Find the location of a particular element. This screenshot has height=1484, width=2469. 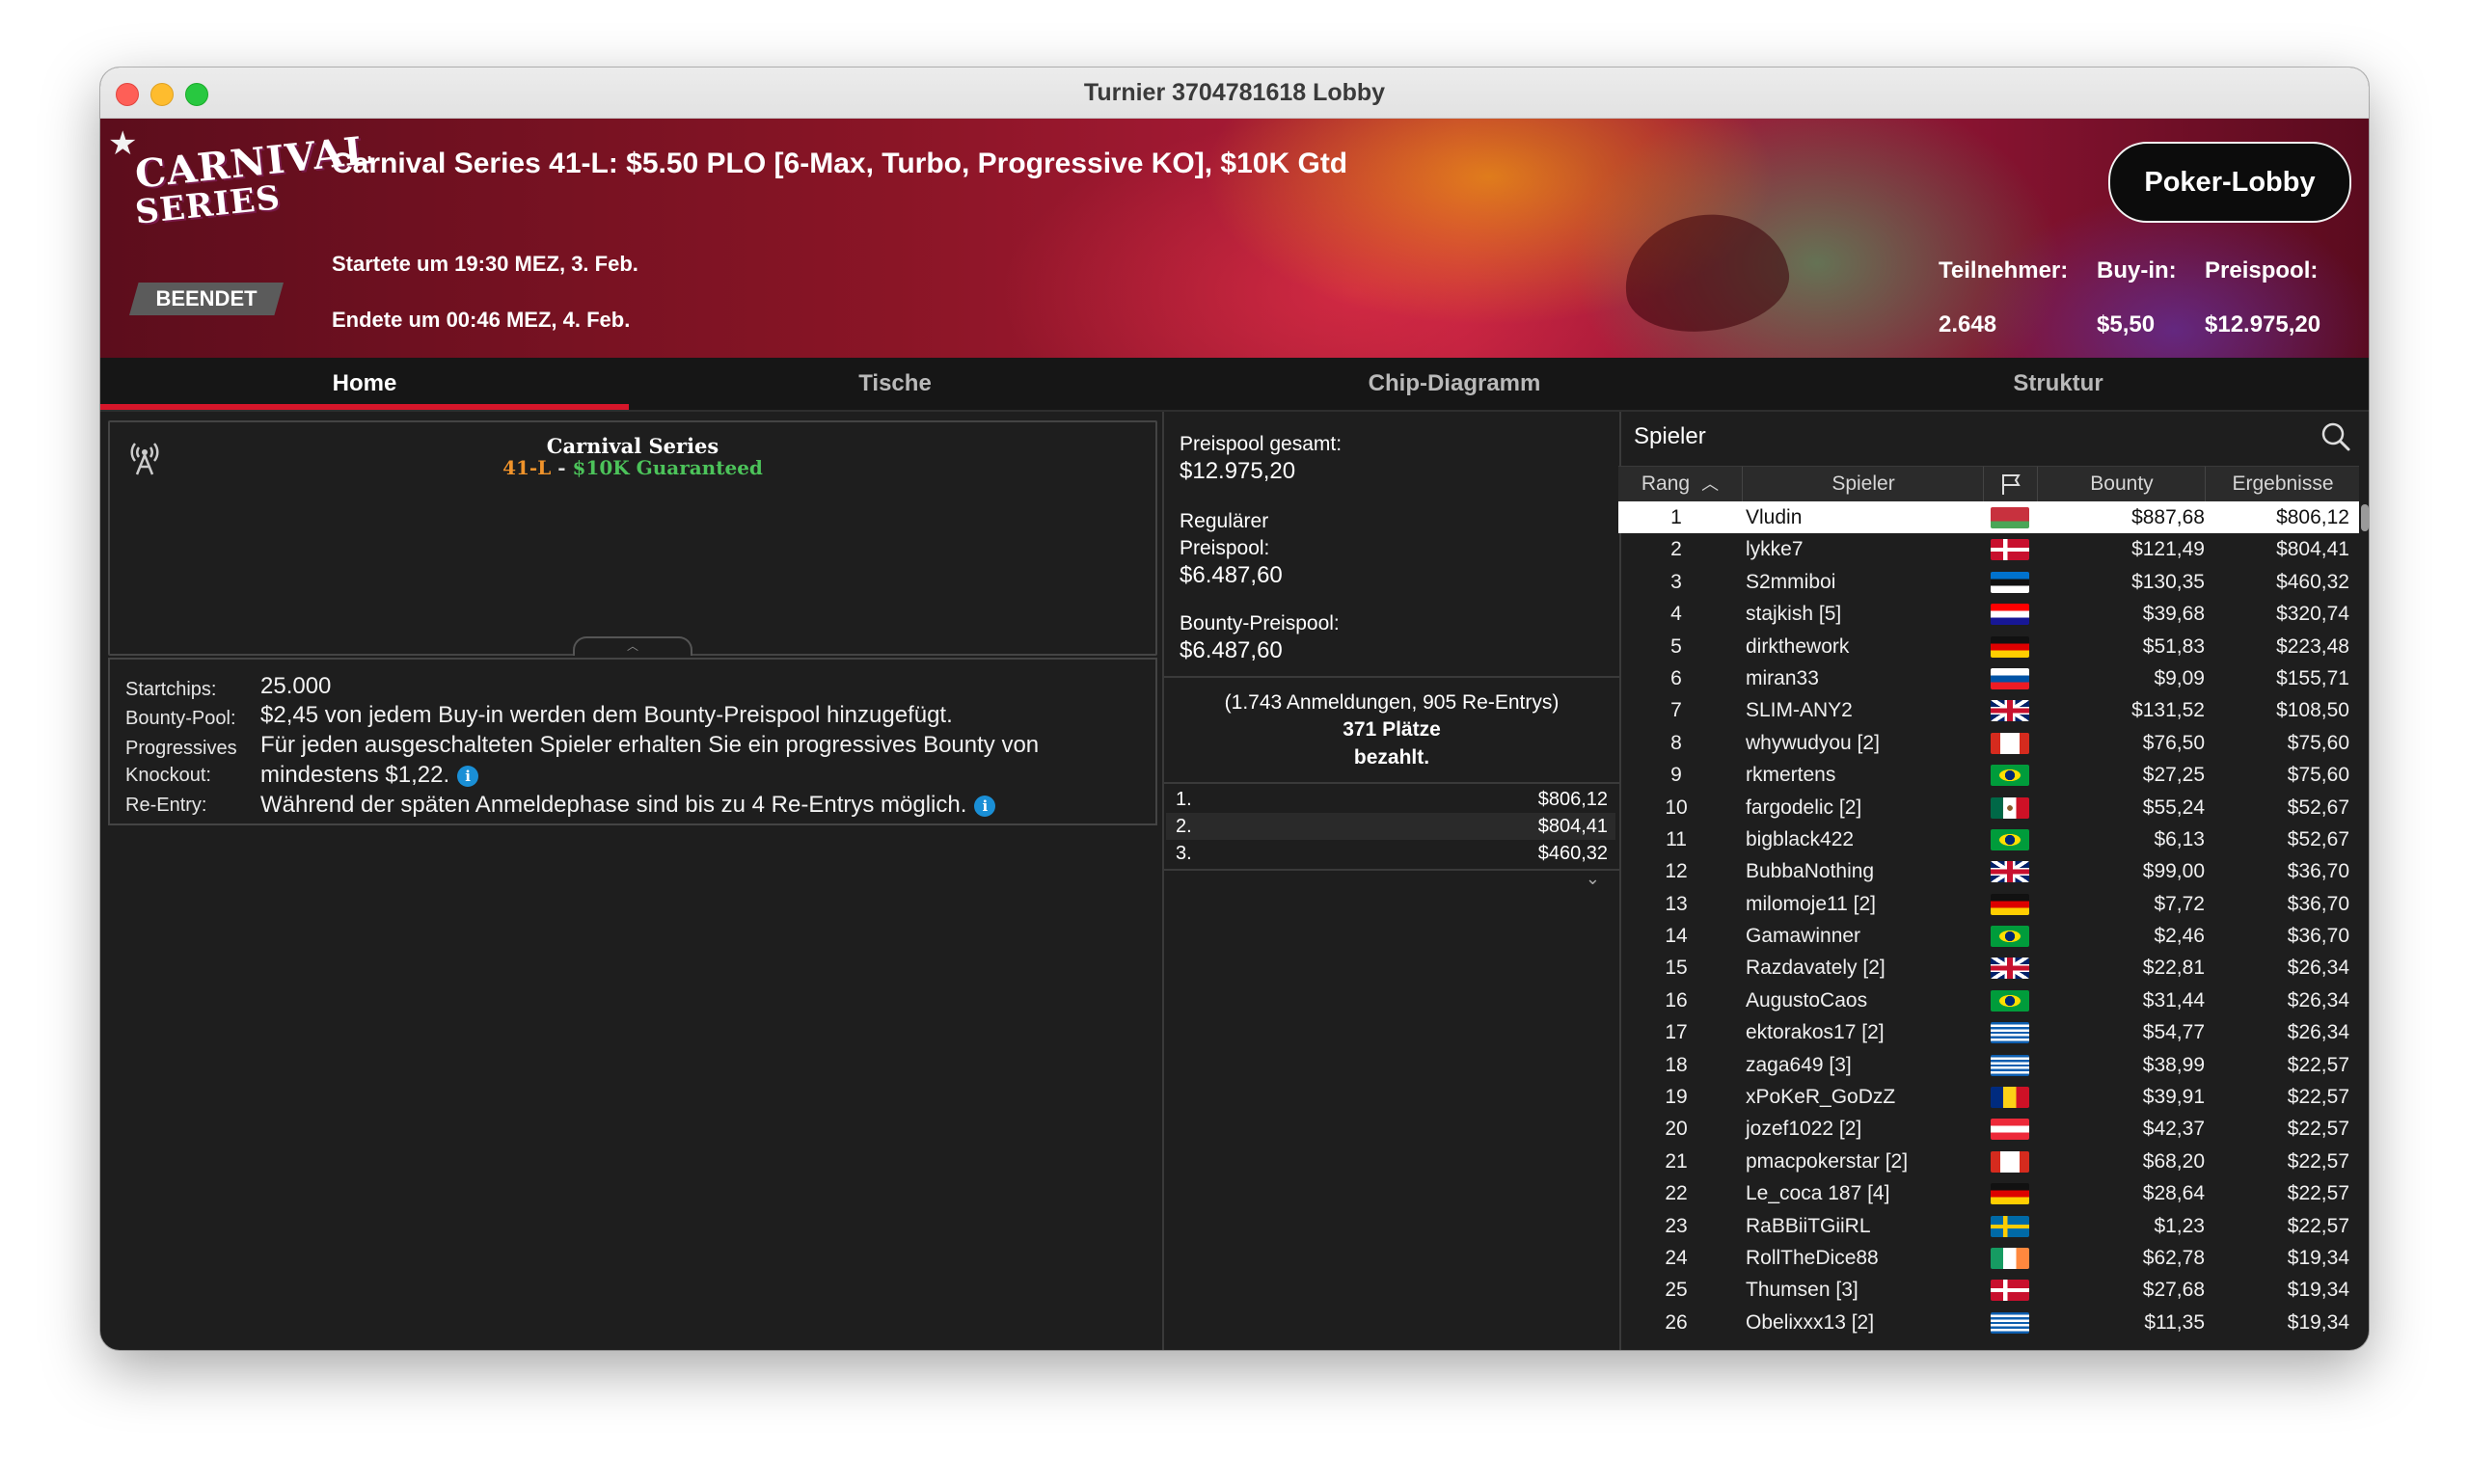

player-name: Thumsen [3] is located at coordinates (1802, 1290).